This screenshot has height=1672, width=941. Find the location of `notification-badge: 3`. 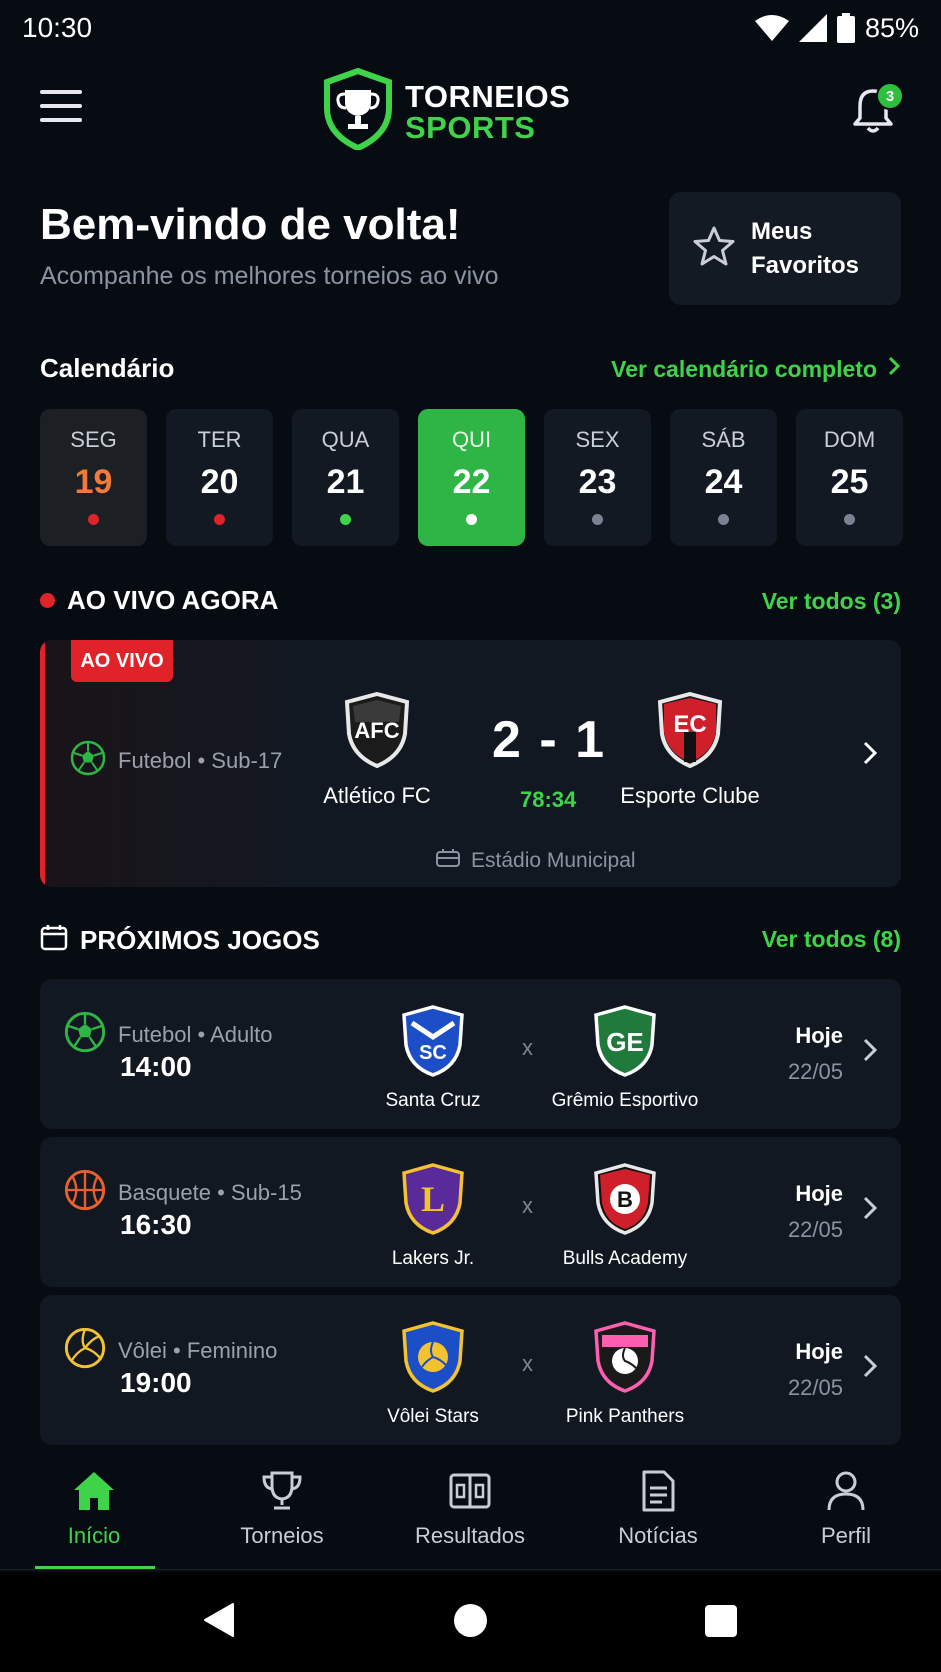

notification-badge: 3 is located at coordinates (890, 96).